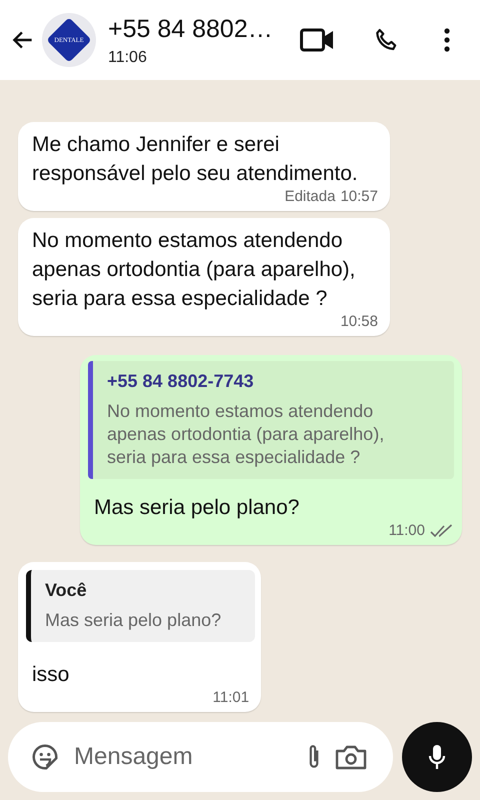  I want to click on sticker-icon, so click(45, 757).